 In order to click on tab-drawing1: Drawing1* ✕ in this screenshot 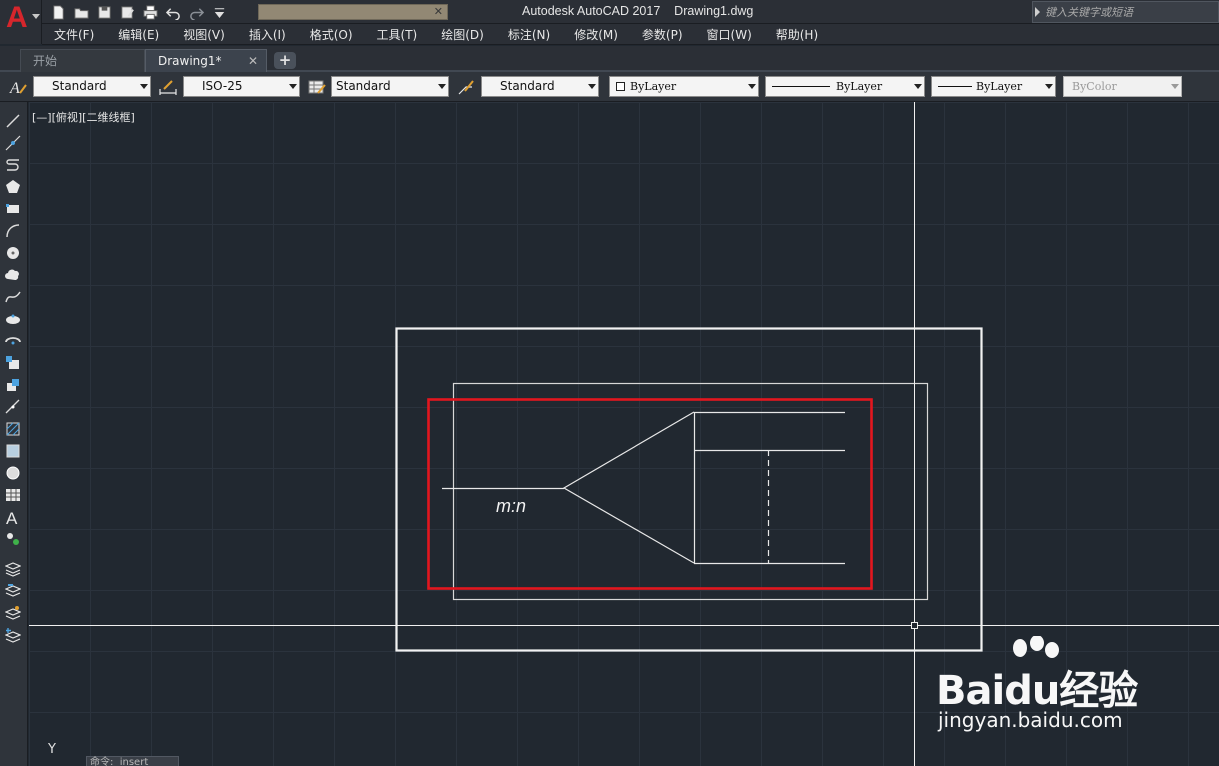, I will do `click(206, 60)`.